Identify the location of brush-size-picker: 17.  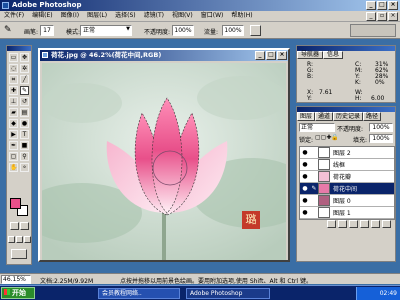
(47, 30).